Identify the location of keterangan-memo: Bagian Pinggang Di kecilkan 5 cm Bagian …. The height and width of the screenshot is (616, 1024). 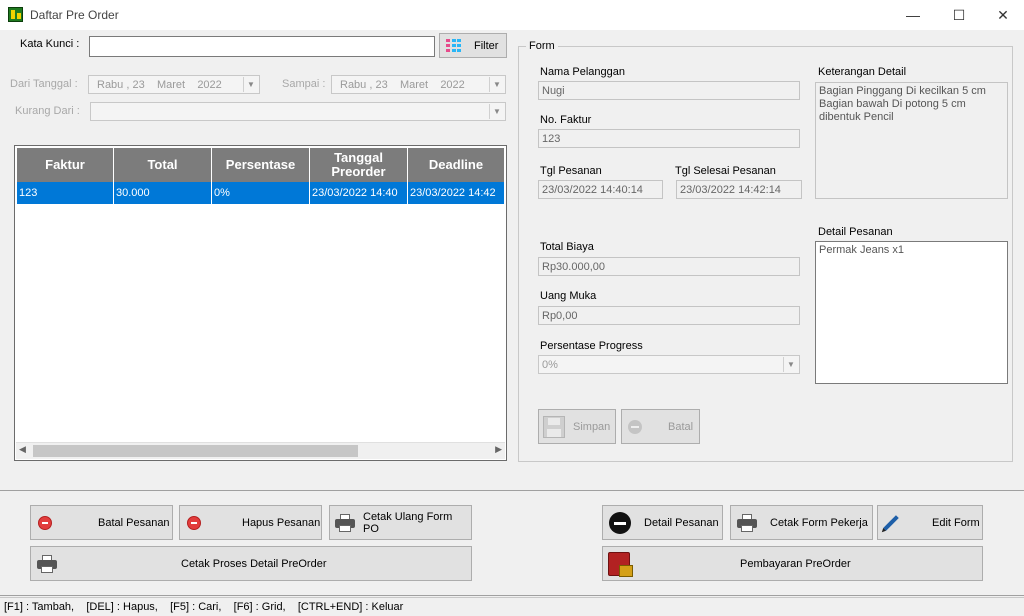
(911, 140).